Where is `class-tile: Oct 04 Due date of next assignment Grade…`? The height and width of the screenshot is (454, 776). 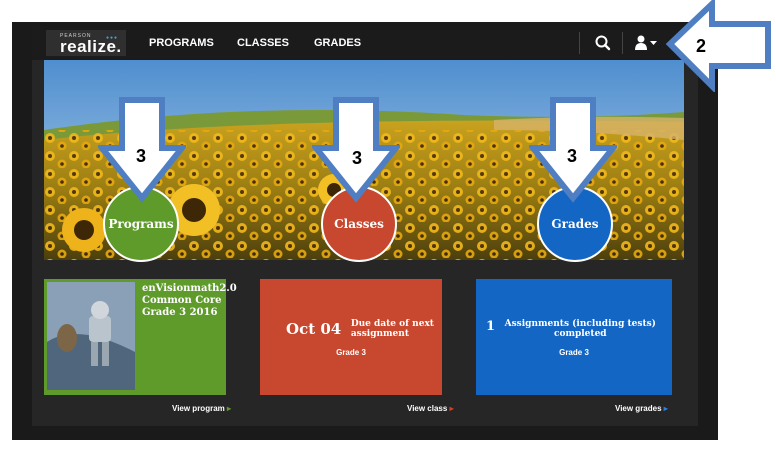
class-tile: Oct 04 Due date of next assignment Grade… is located at coordinates (351, 337).